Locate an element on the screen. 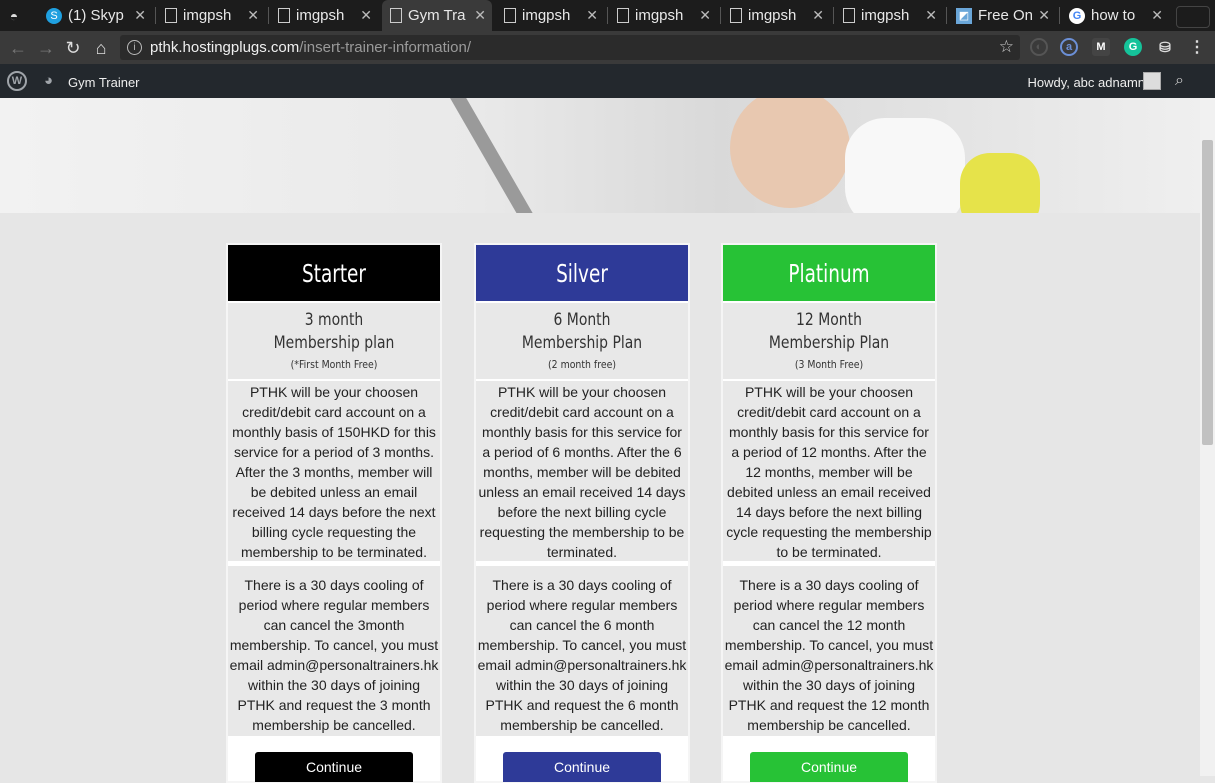  dashboard-icon: ◕ is located at coordinates (52, 80).